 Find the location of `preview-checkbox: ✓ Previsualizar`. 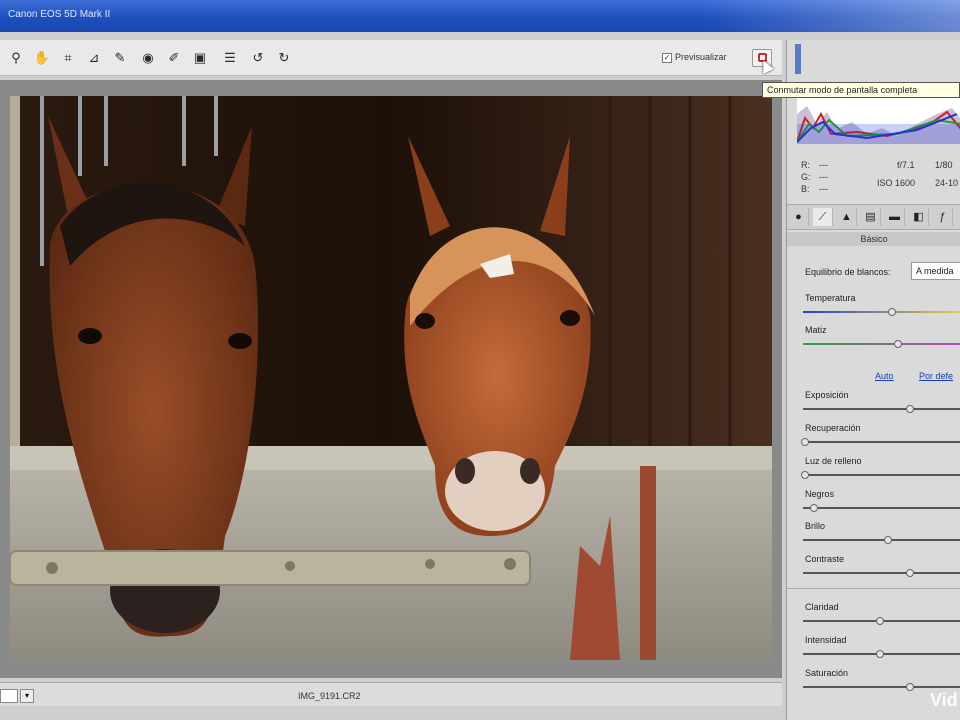

preview-checkbox: ✓ Previsualizar is located at coordinates (694, 57).